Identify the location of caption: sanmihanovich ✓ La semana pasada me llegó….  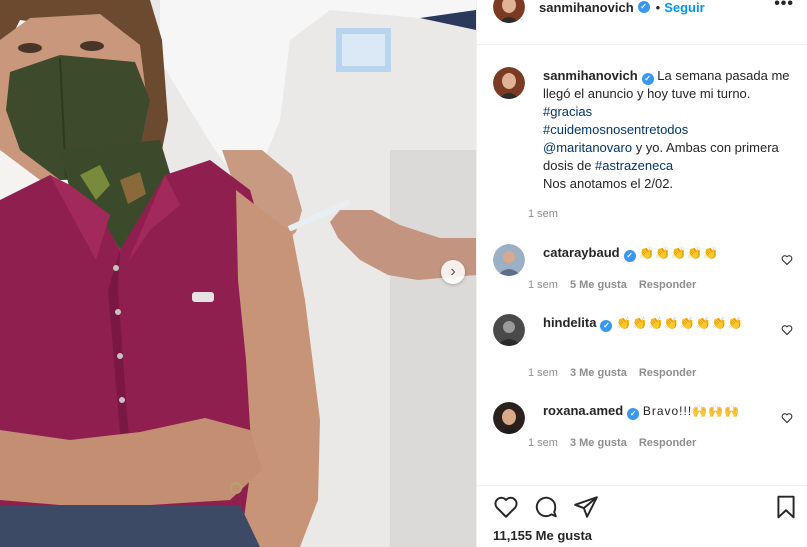
(643, 130).